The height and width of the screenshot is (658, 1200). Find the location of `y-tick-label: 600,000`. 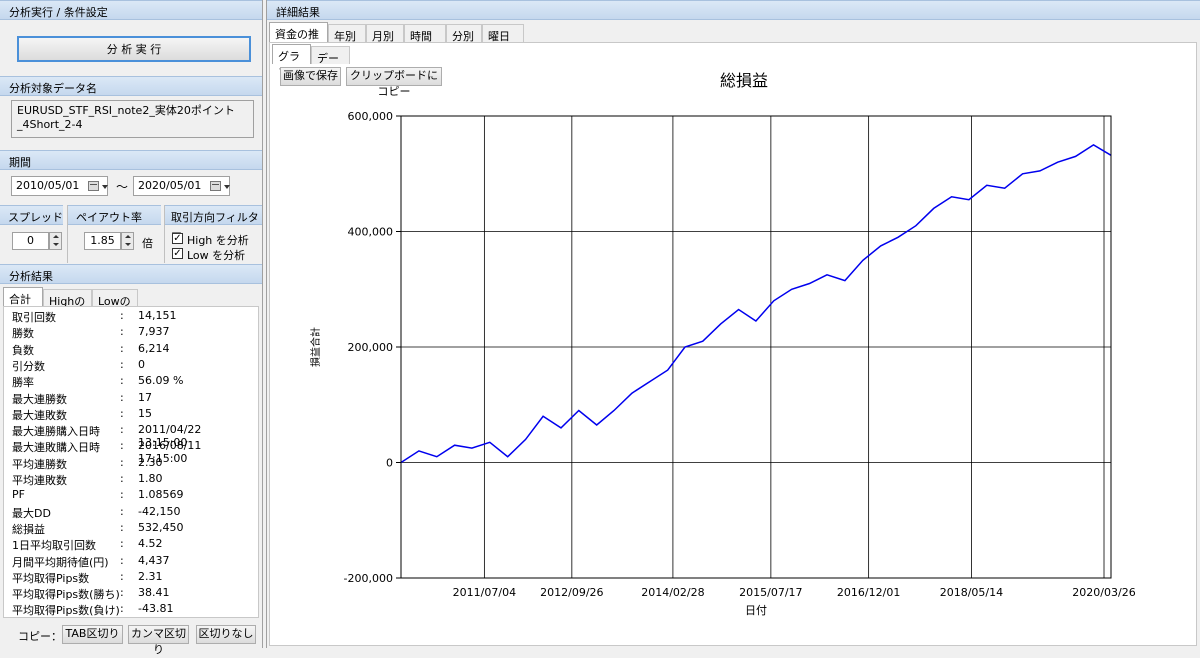

y-tick-label: 600,000 is located at coordinates (371, 116).